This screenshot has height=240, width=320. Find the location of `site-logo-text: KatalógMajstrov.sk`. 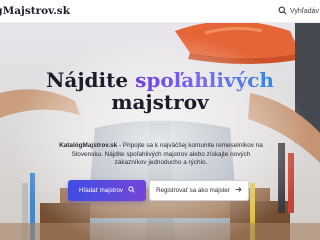

site-logo-text: KatalógMajstrov.sk is located at coordinates (35, 11).